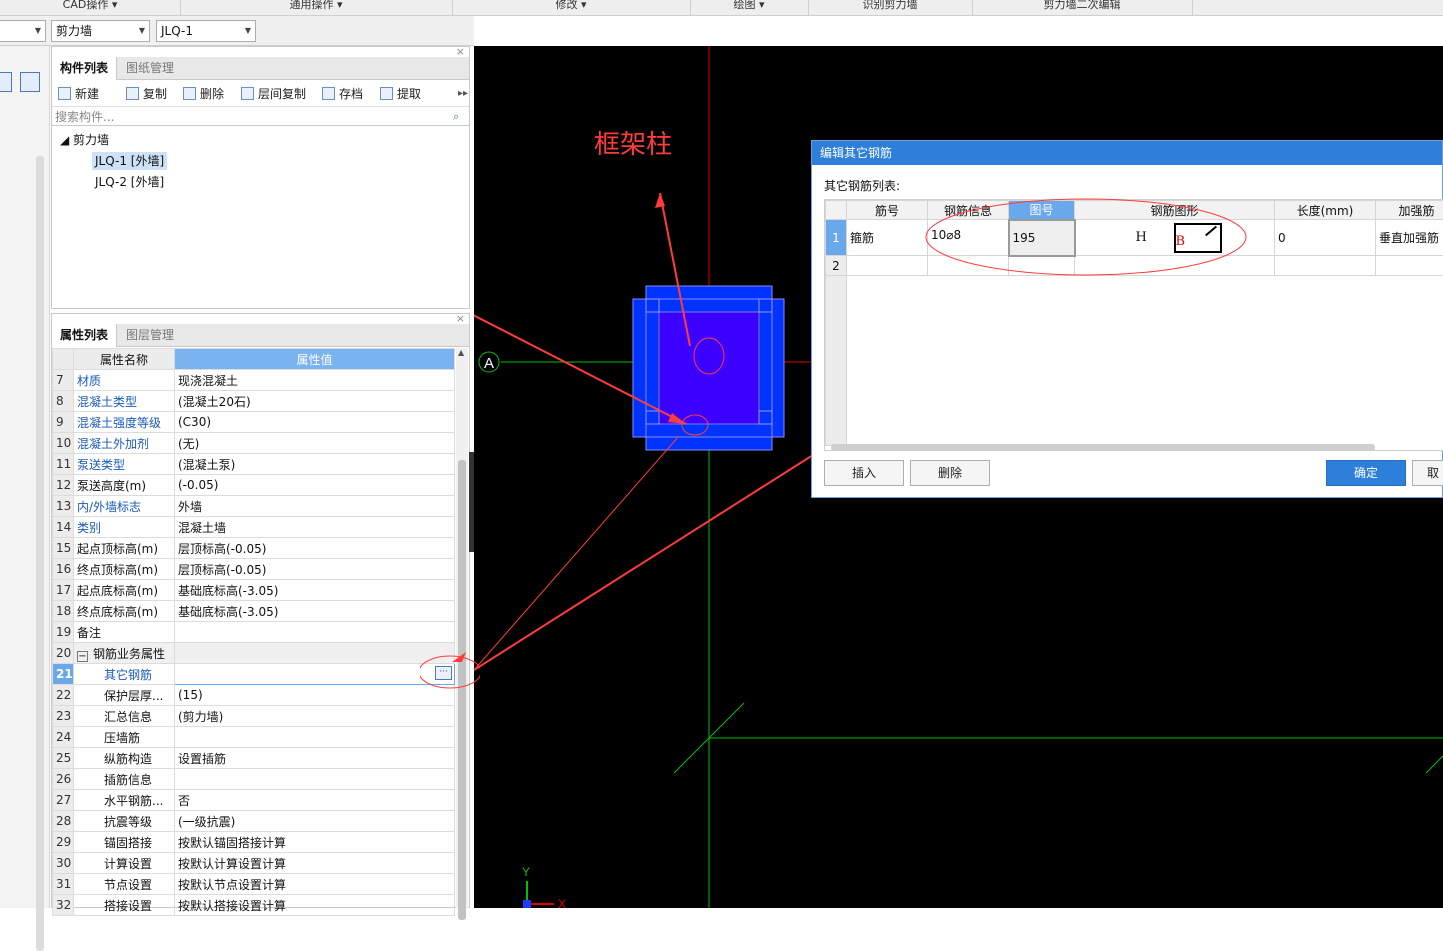 The width and height of the screenshot is (1443, 951). I want to click on ribbon-group-cad: CAD操作 ▾, so click(90, 7).